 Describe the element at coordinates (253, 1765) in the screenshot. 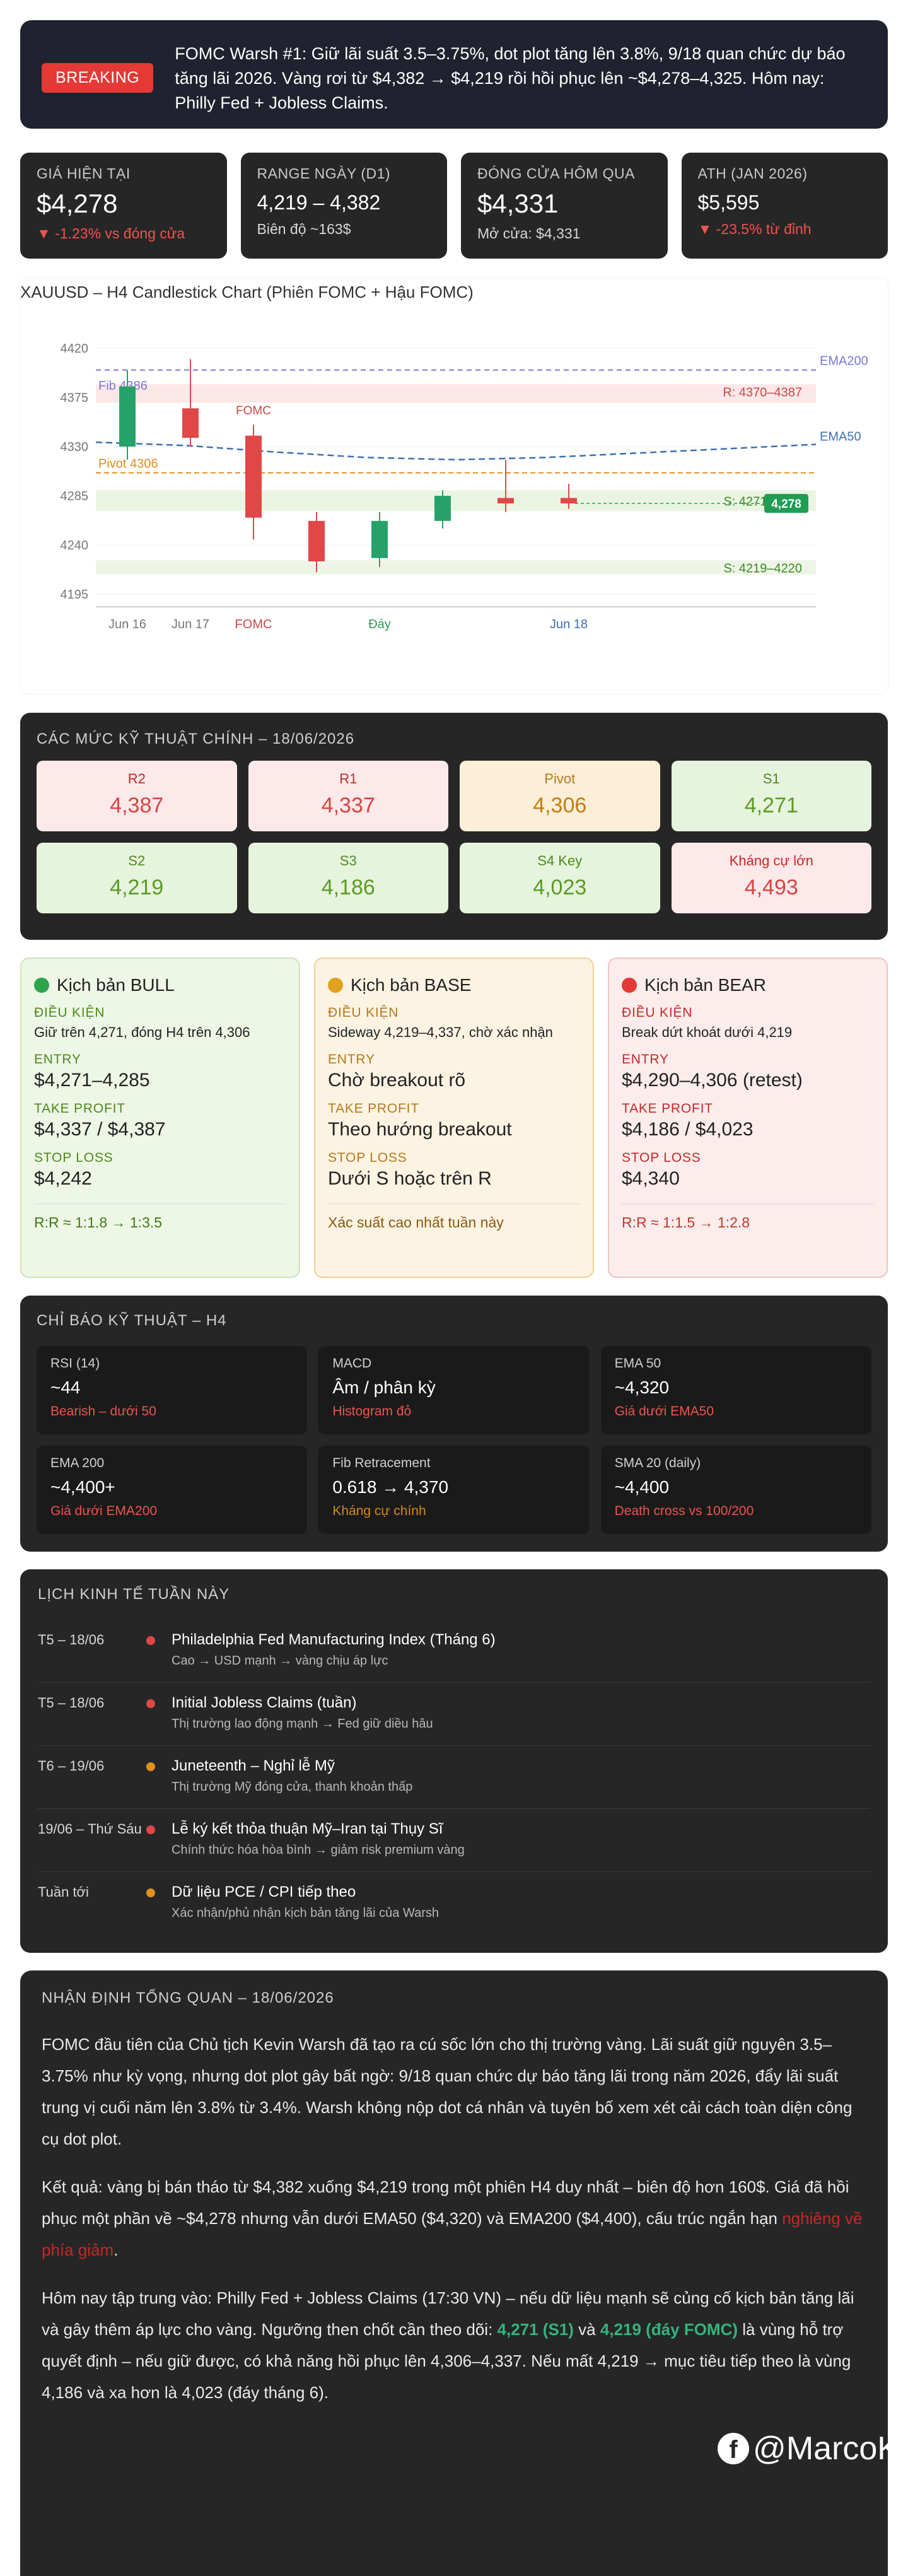

I see `event-title: Juneteenth – Nghỉ lễ Mỹ` at that location.